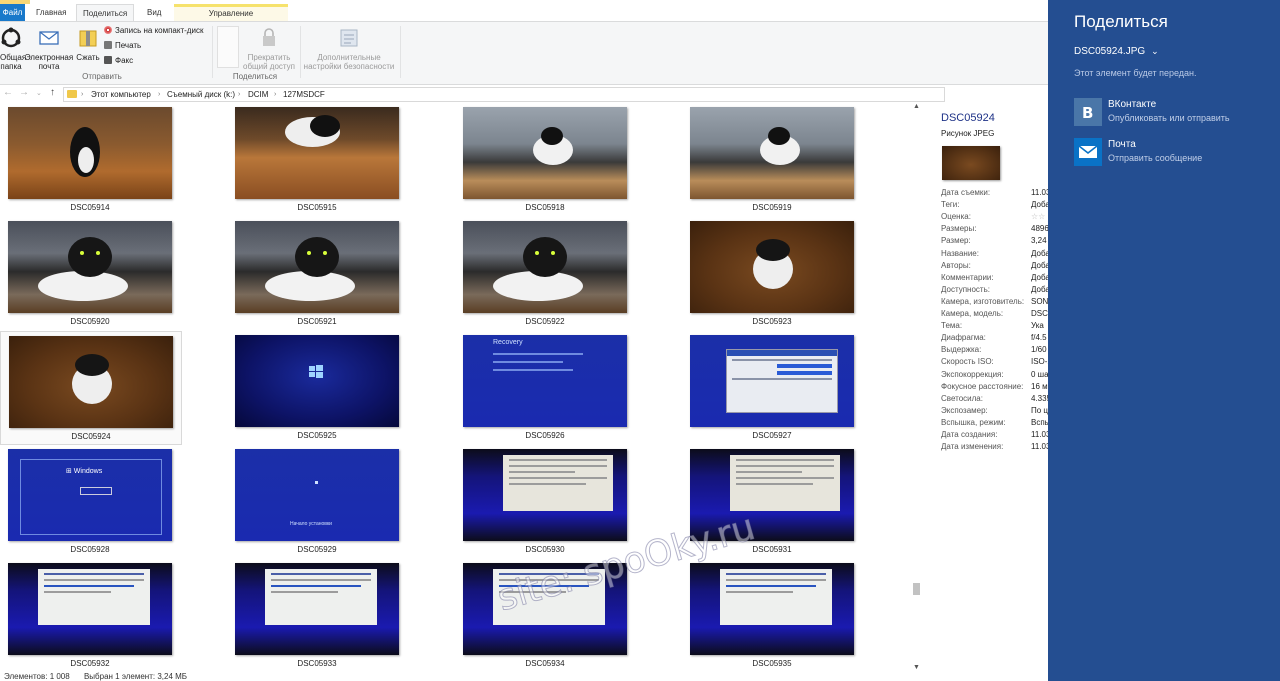 The image size is (1280, 681). What do you see at coordinates (317, 615) in the screenshot?
I see `file-tile: DSC05933` at bounding box center [317, 615].